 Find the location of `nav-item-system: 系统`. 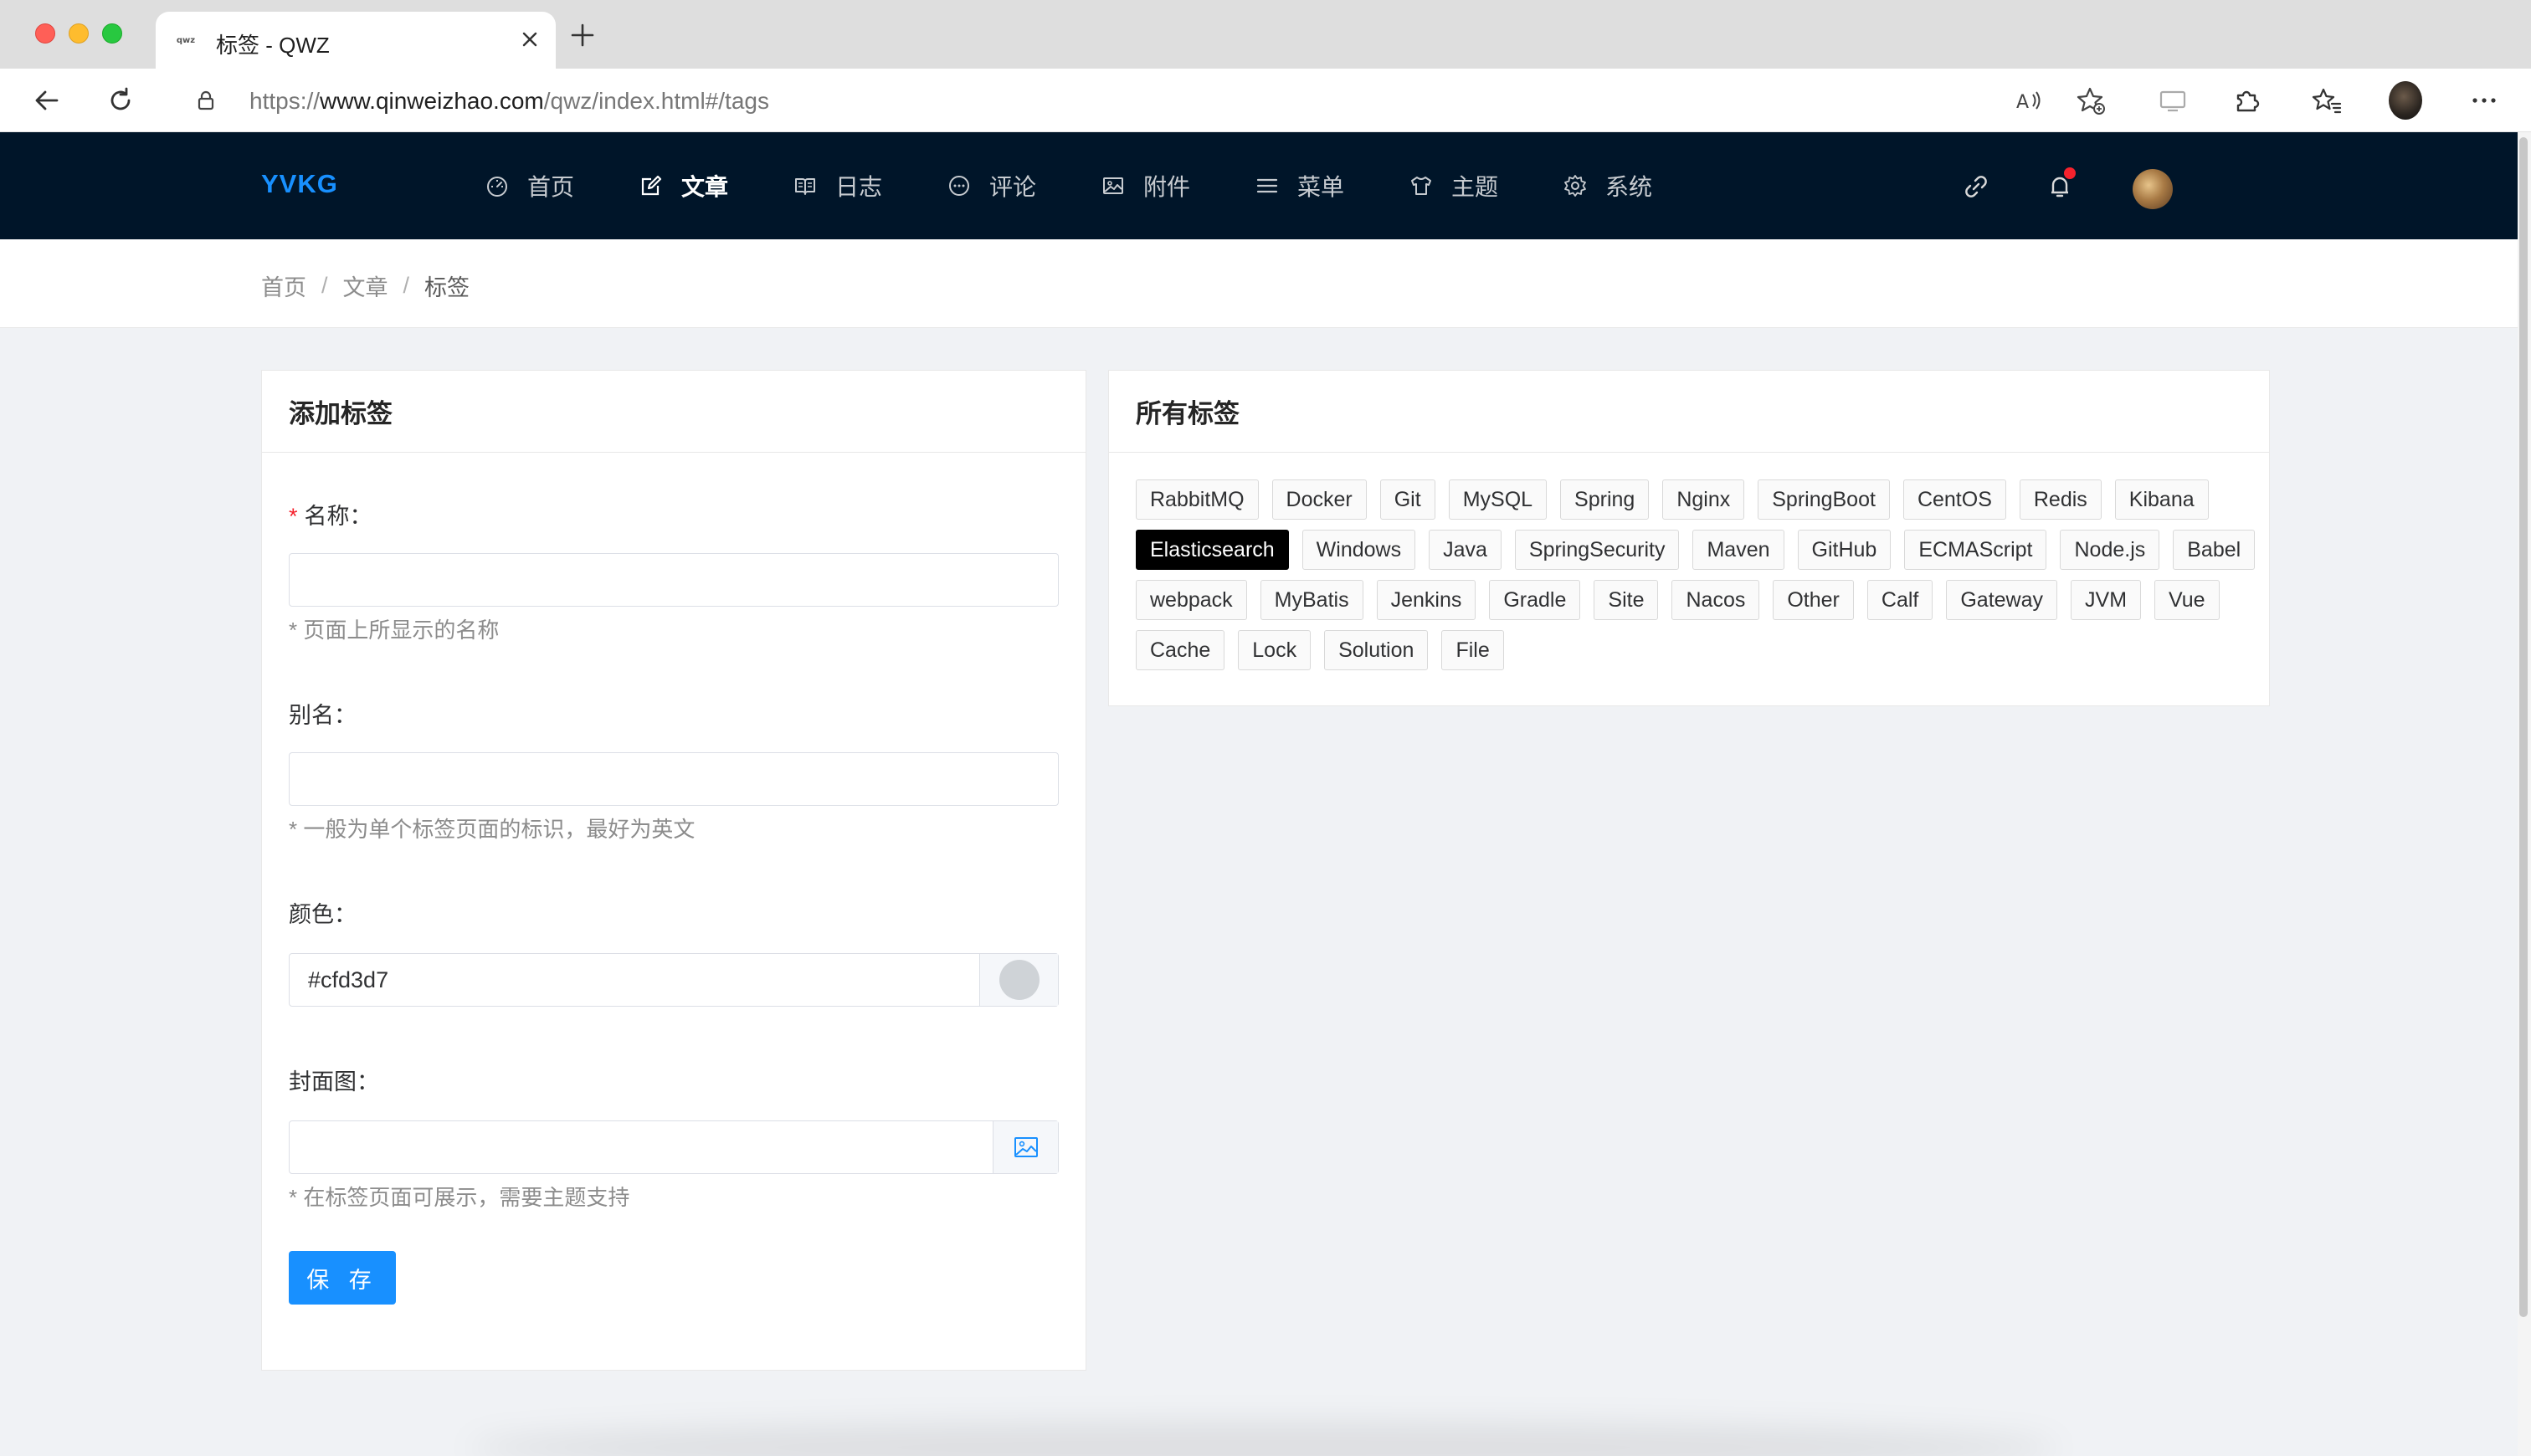

nav-item-system: 系统 is located at coordinates (1607, 186).